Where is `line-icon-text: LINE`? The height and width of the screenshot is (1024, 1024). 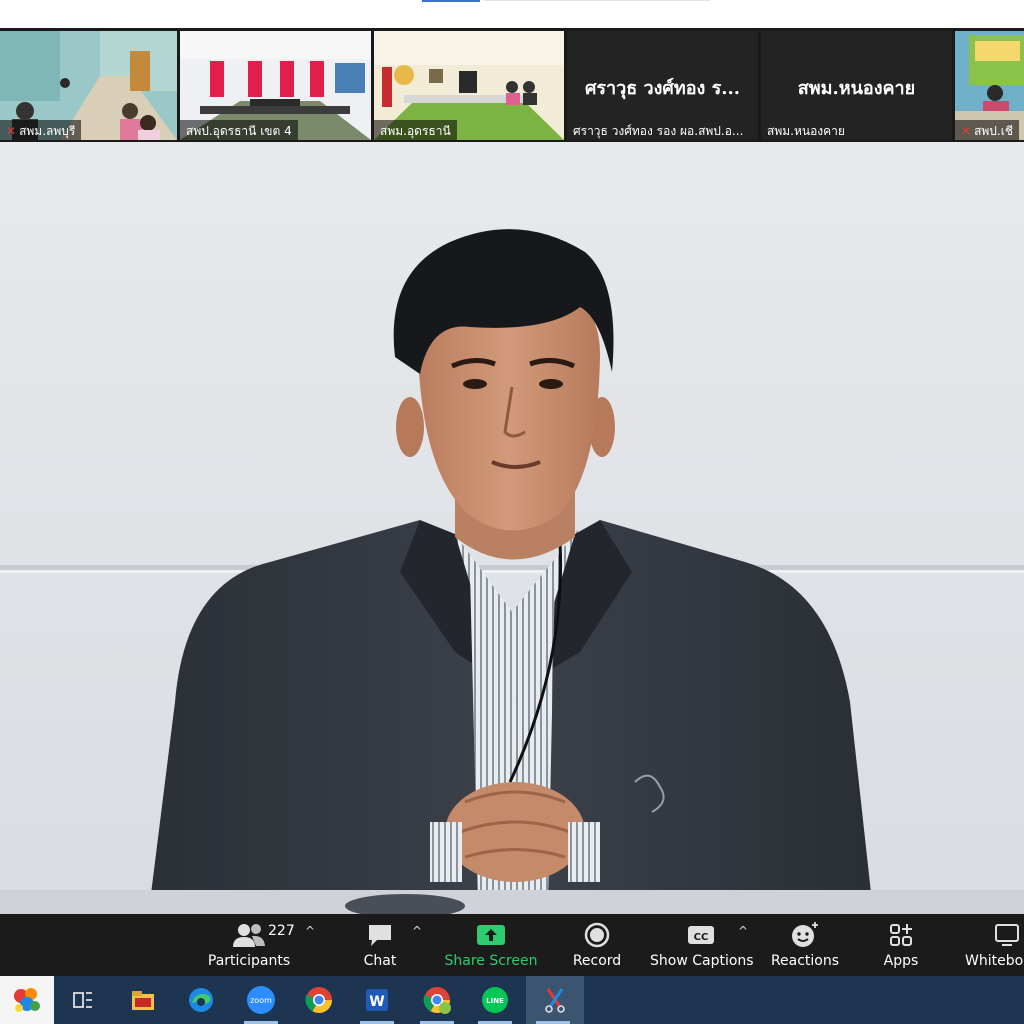 line-icon-text: LINE is located at coordinates (495, 1001).